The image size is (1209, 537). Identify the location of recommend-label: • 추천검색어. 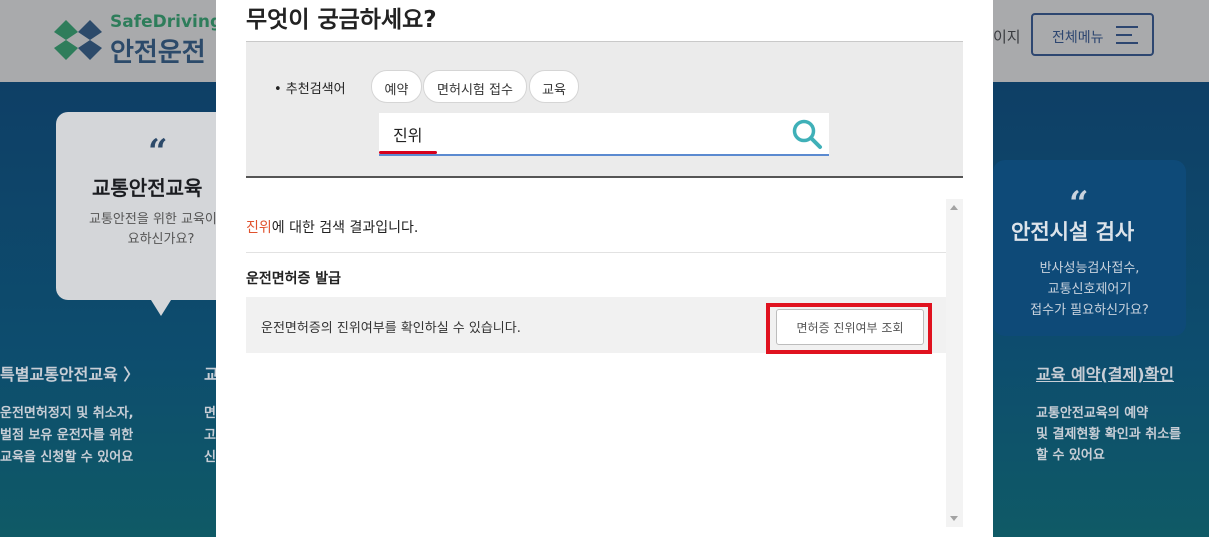
(310, 89).